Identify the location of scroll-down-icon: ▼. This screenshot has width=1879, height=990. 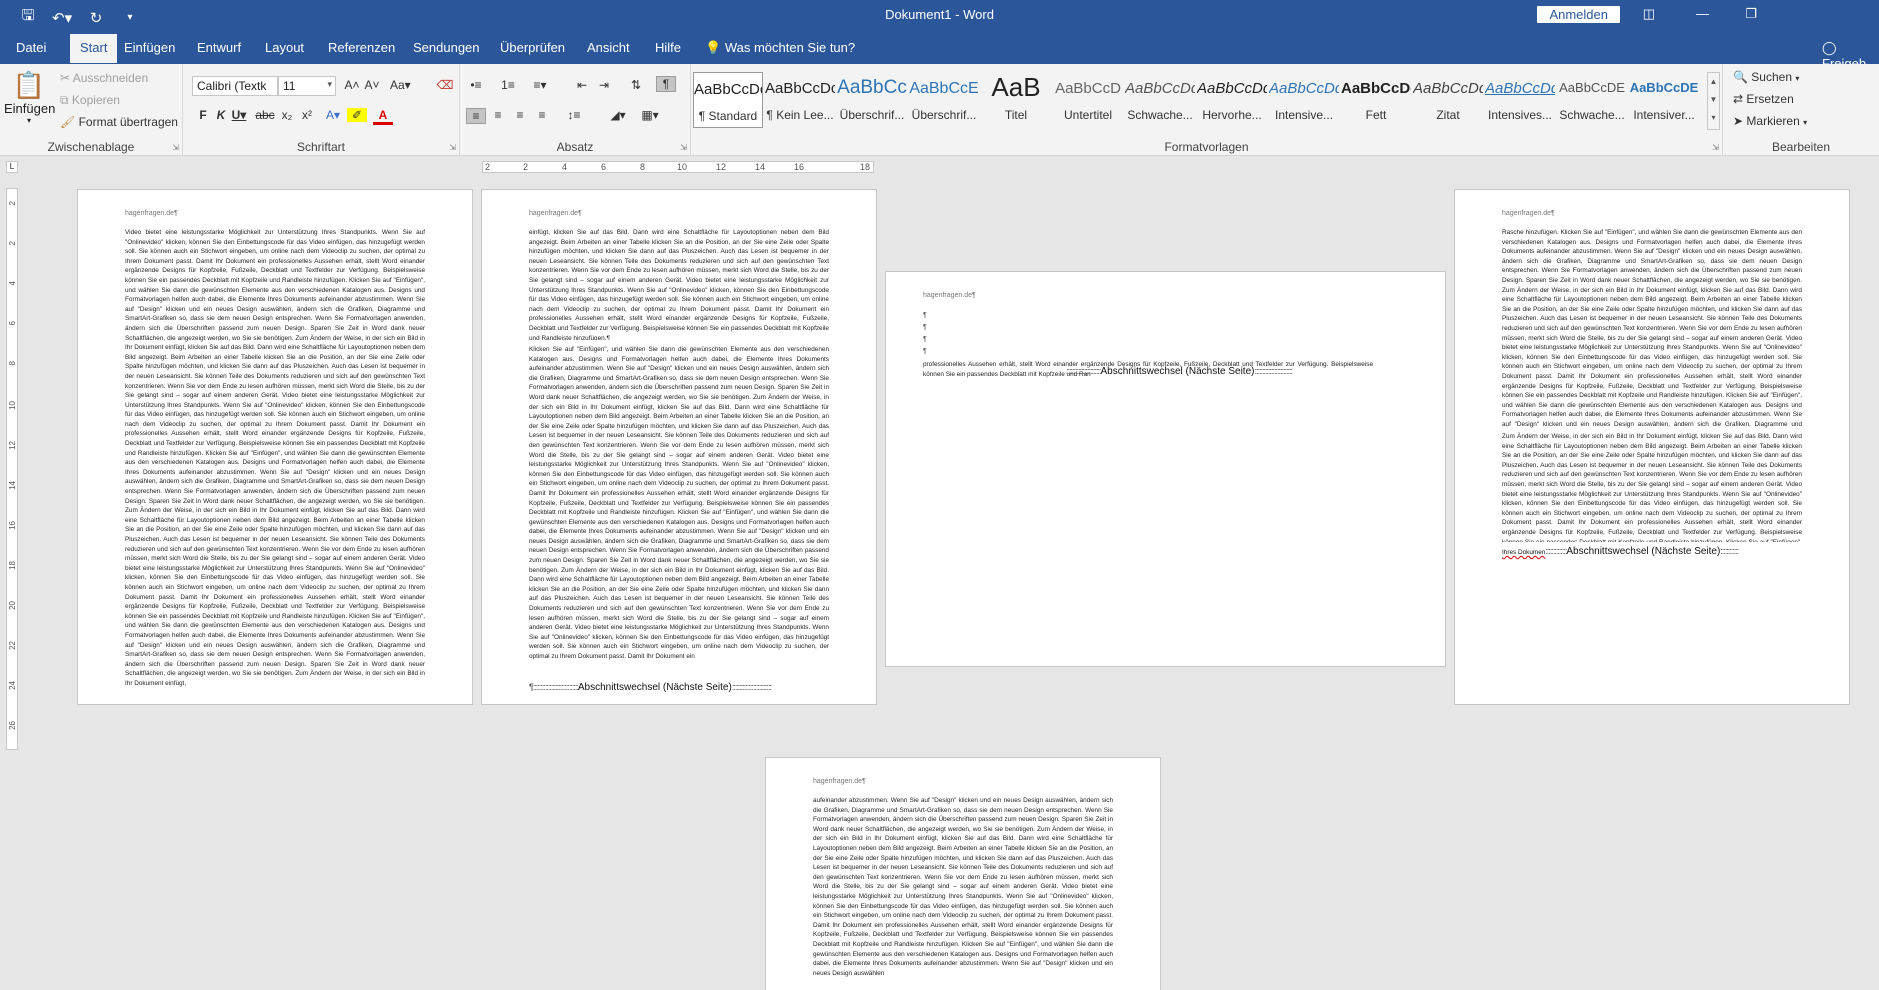
(1713, 100).